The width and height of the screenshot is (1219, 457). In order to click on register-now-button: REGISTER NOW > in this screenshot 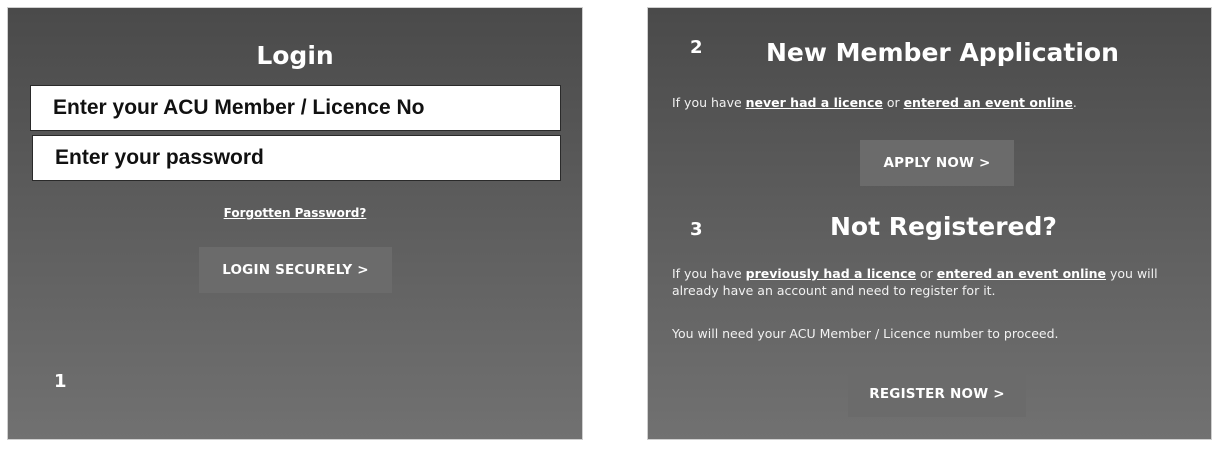, I will do `click(937, 394)`.